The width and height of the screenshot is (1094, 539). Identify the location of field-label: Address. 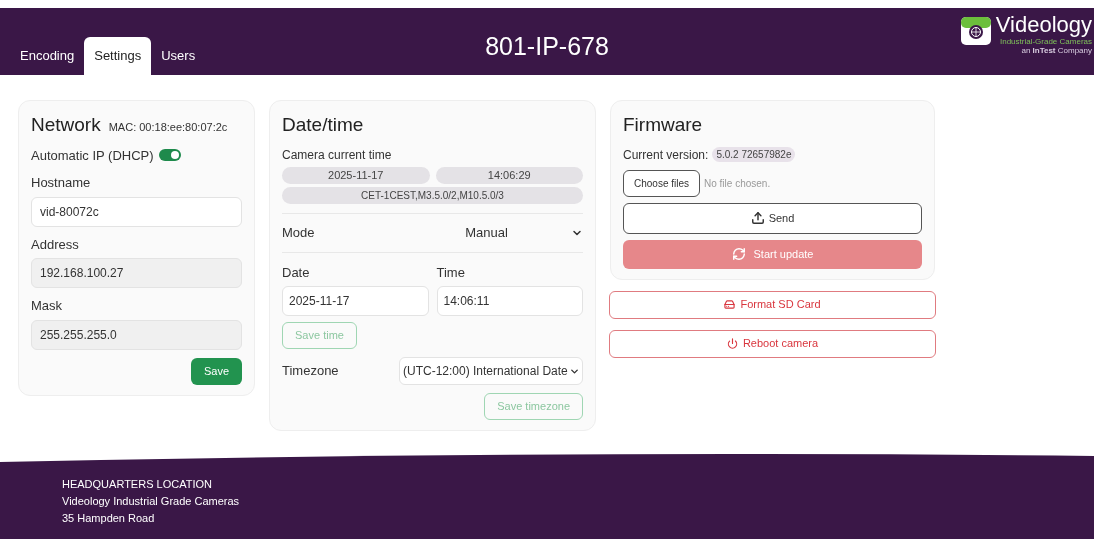
(55, 244).